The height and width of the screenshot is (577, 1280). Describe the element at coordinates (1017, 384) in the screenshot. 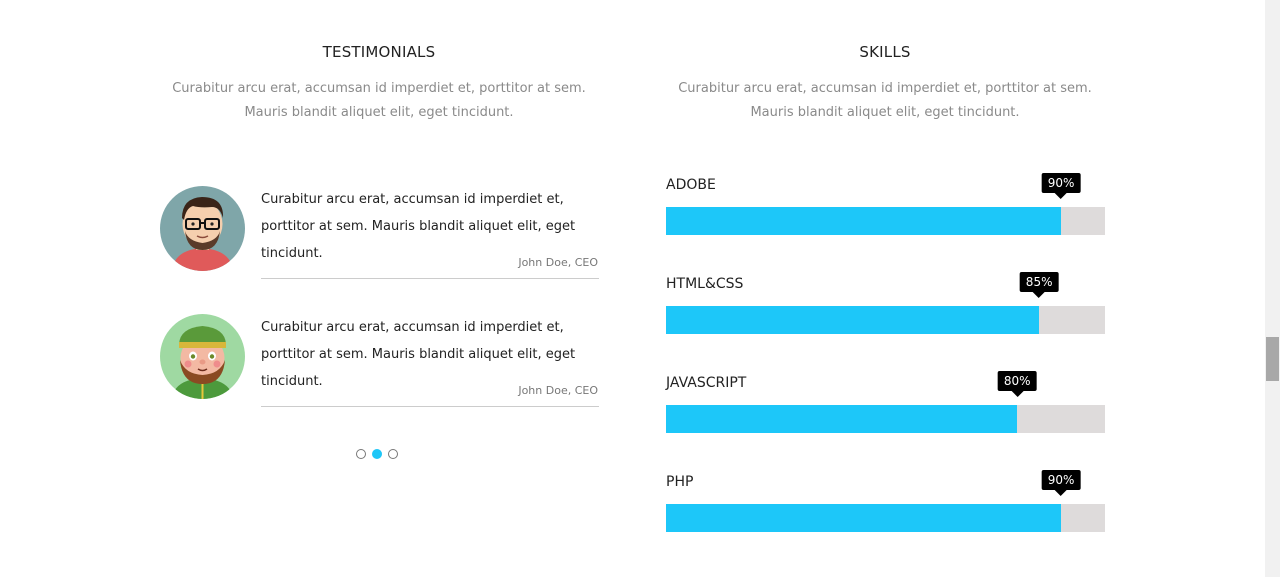

I see `skill-percent-tooltip: 80%` at that location.